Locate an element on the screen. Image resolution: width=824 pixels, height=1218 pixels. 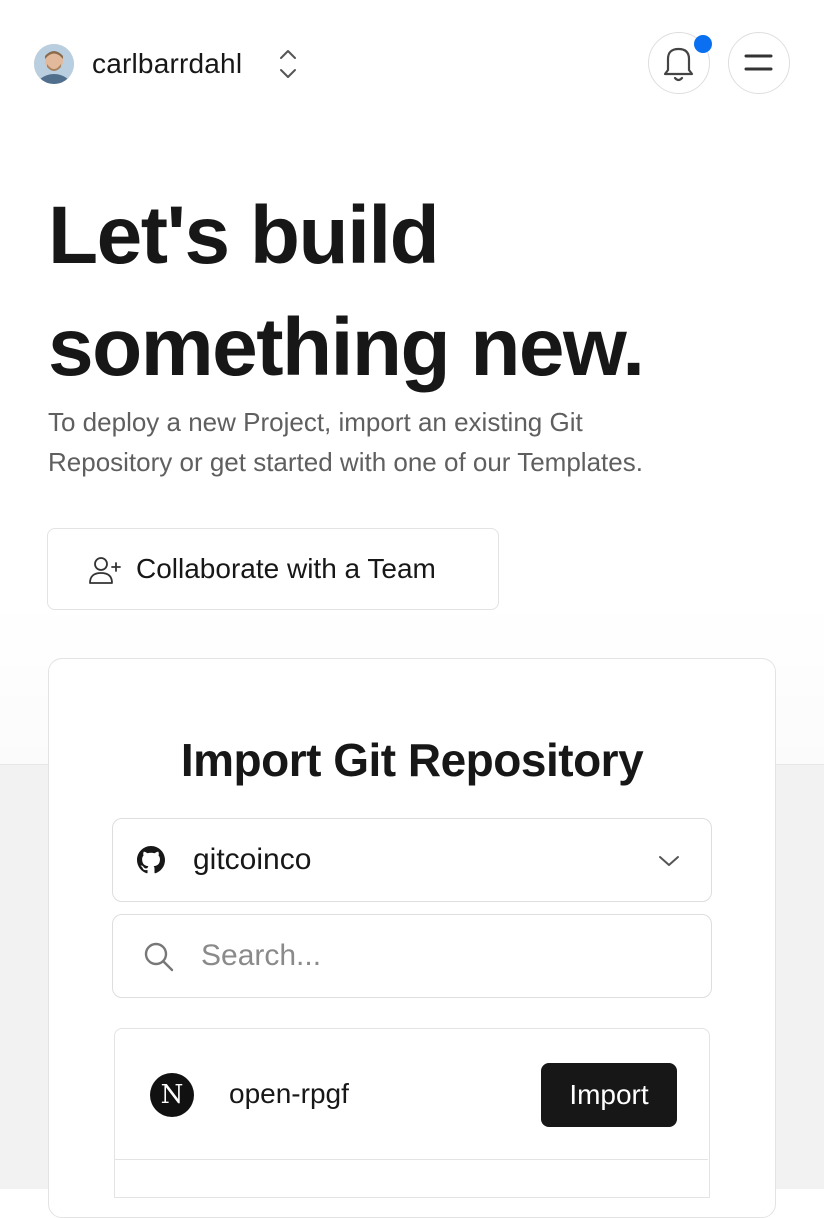
search-icon is located at coordinates (159, 957).